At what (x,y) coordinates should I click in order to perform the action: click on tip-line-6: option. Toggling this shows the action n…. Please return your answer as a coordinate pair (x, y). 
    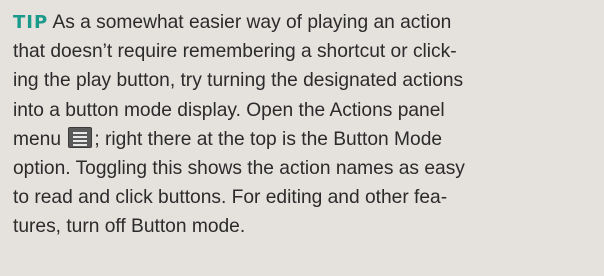
    Looking at the image, I should click on (239, 169).